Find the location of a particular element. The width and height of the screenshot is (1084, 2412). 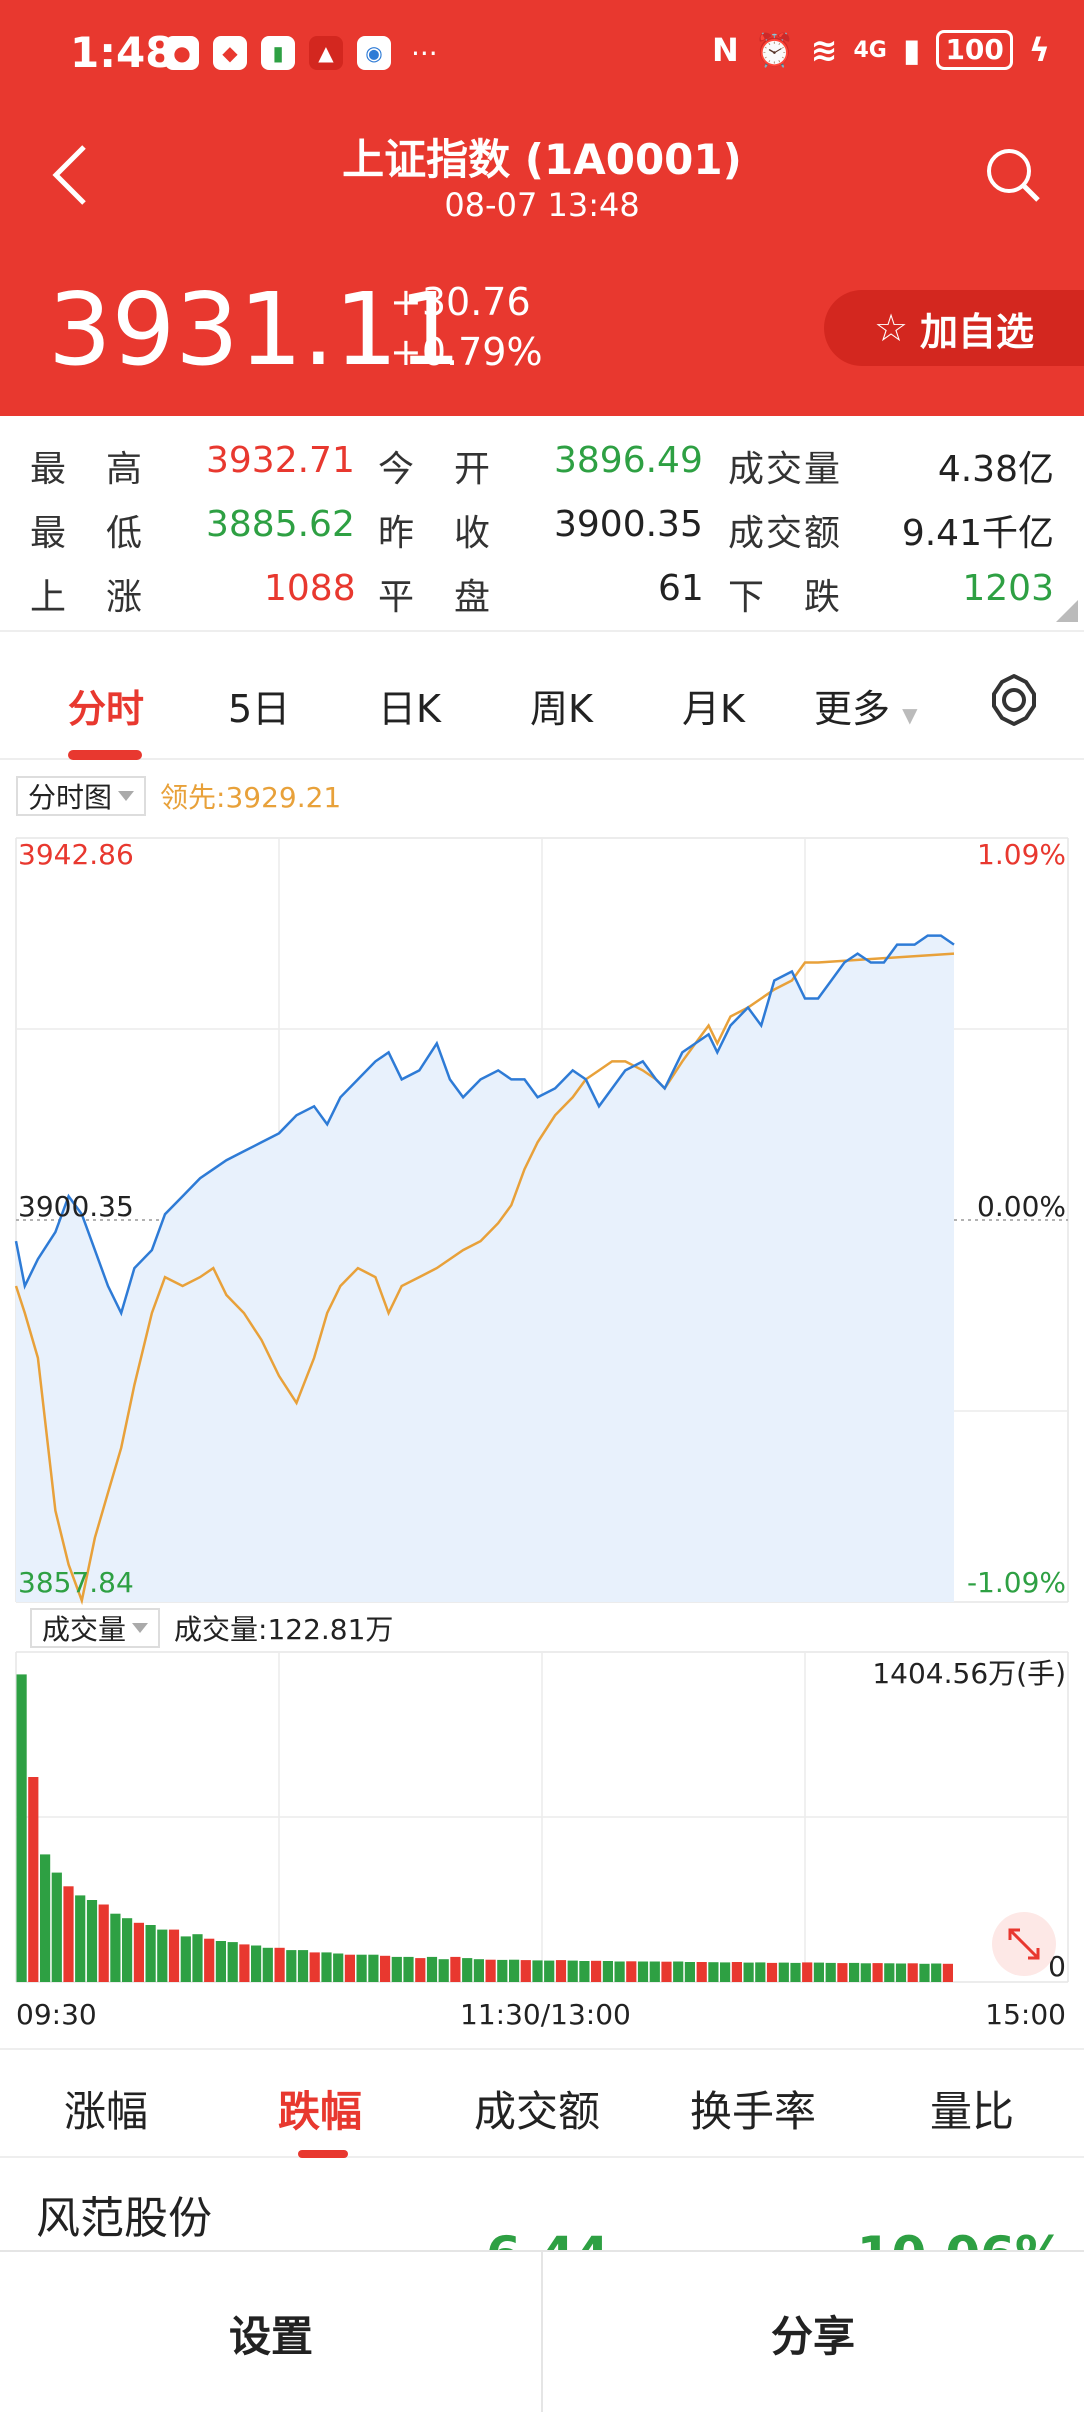

stats-row: 最 高 3932.71 今 开 3896.49 成交量 4.38亿 is located at coordinates (542, 462).